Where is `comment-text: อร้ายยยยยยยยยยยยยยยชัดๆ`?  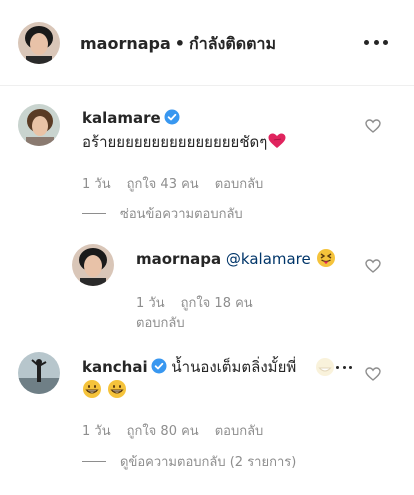
comment-text: อร้ายยยยยยยยยยยยยยยชัดๆ is located at coordinates (175, 142).